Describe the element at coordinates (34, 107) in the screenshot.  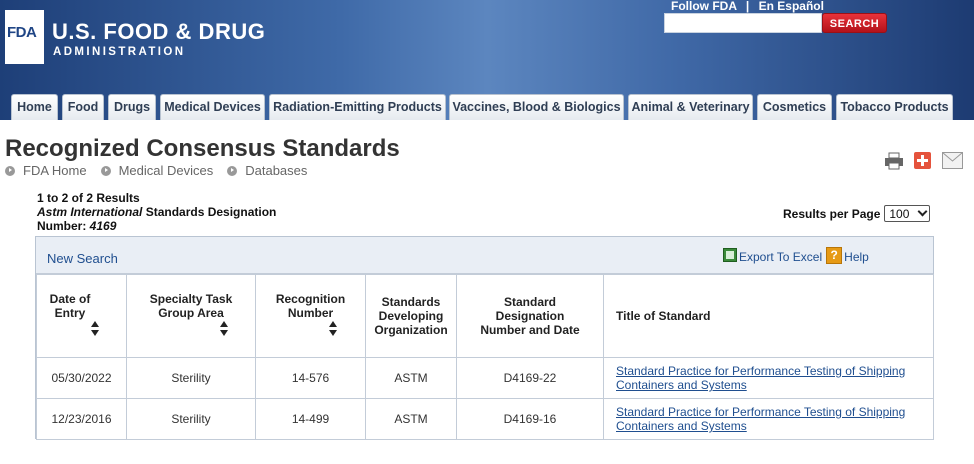
I see `tab-home: Home` at that location.